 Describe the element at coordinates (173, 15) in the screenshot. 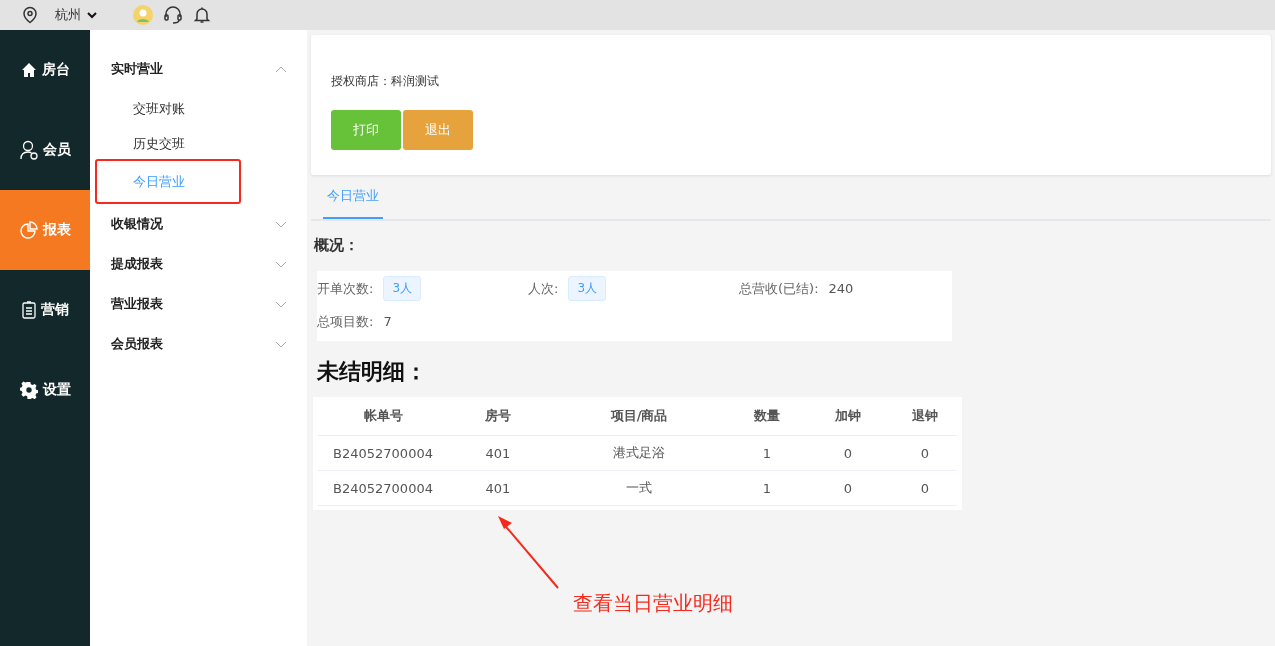

I see `headset-icon` at that location.